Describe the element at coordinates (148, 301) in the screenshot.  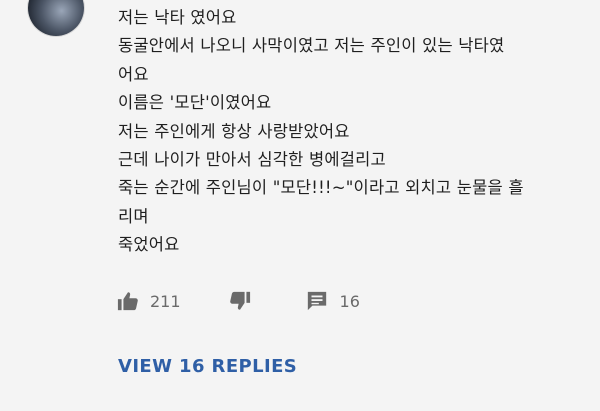
I see `like-button: 211` at that location.